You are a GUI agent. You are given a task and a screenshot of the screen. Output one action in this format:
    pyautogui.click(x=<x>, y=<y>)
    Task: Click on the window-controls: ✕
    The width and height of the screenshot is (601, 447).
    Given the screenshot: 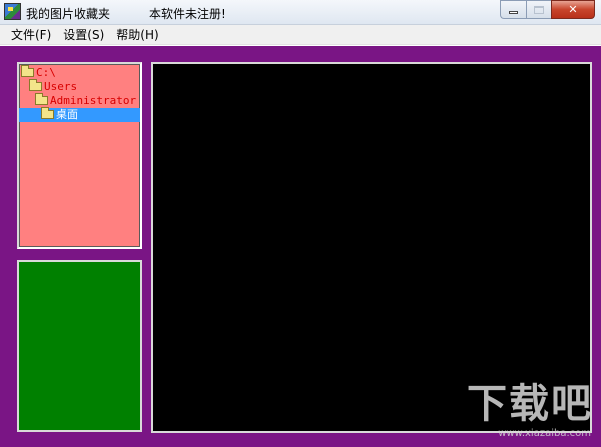 What is the action you would take?
    pyautogui.click(x=547, y=9)
    